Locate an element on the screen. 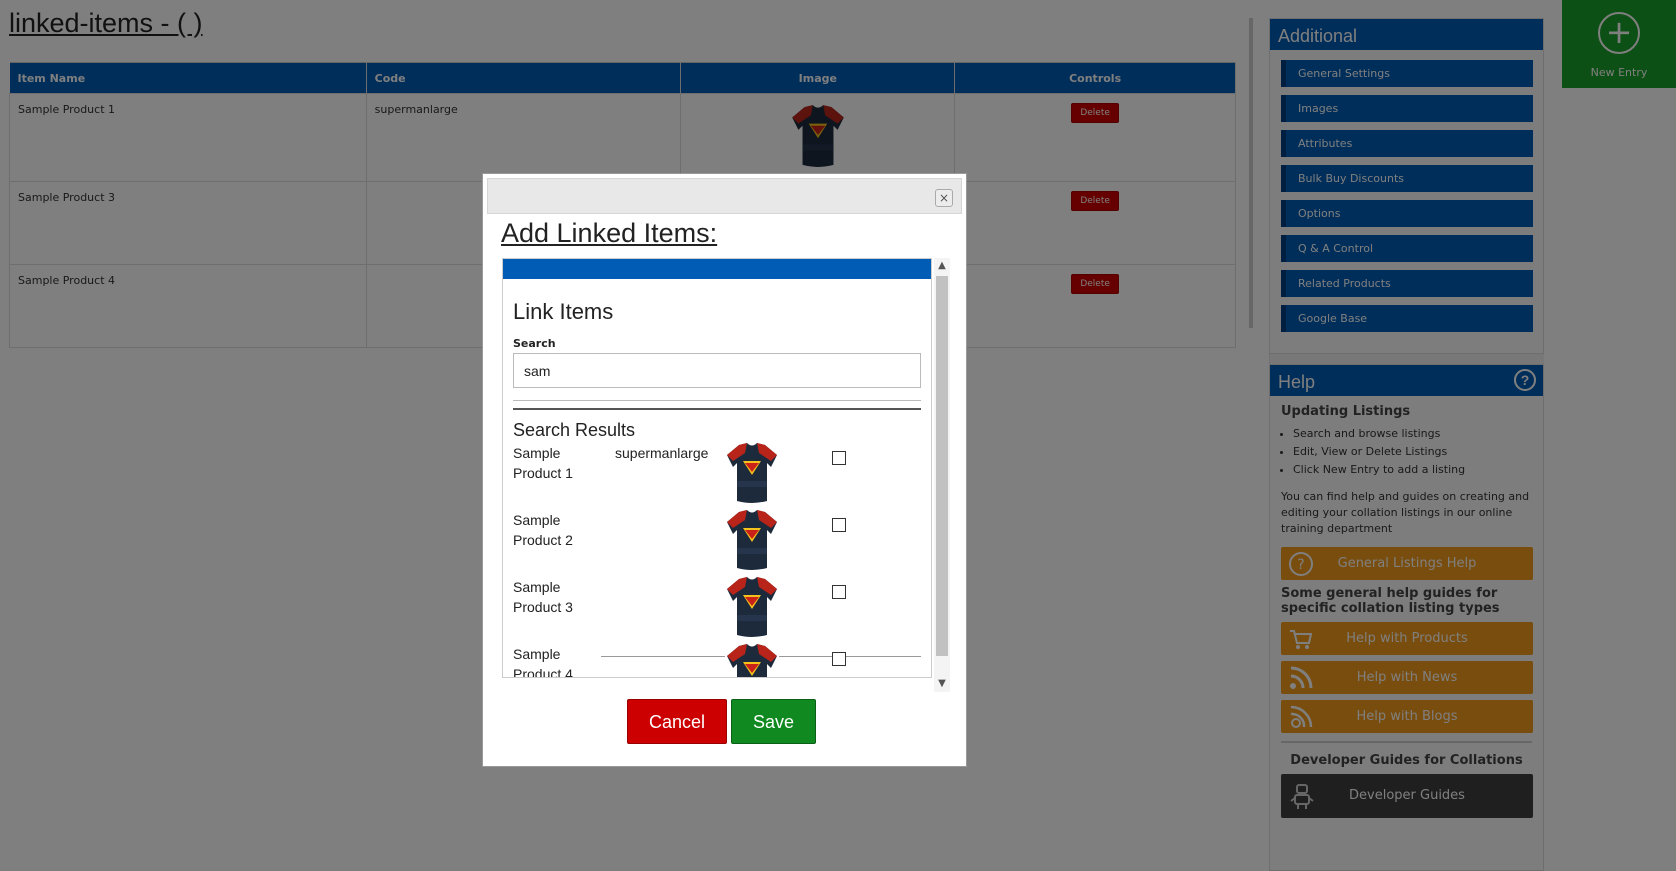 The image size is (1676, 871). result-name: Sample Product 3 is located at coordinates (543, 597).